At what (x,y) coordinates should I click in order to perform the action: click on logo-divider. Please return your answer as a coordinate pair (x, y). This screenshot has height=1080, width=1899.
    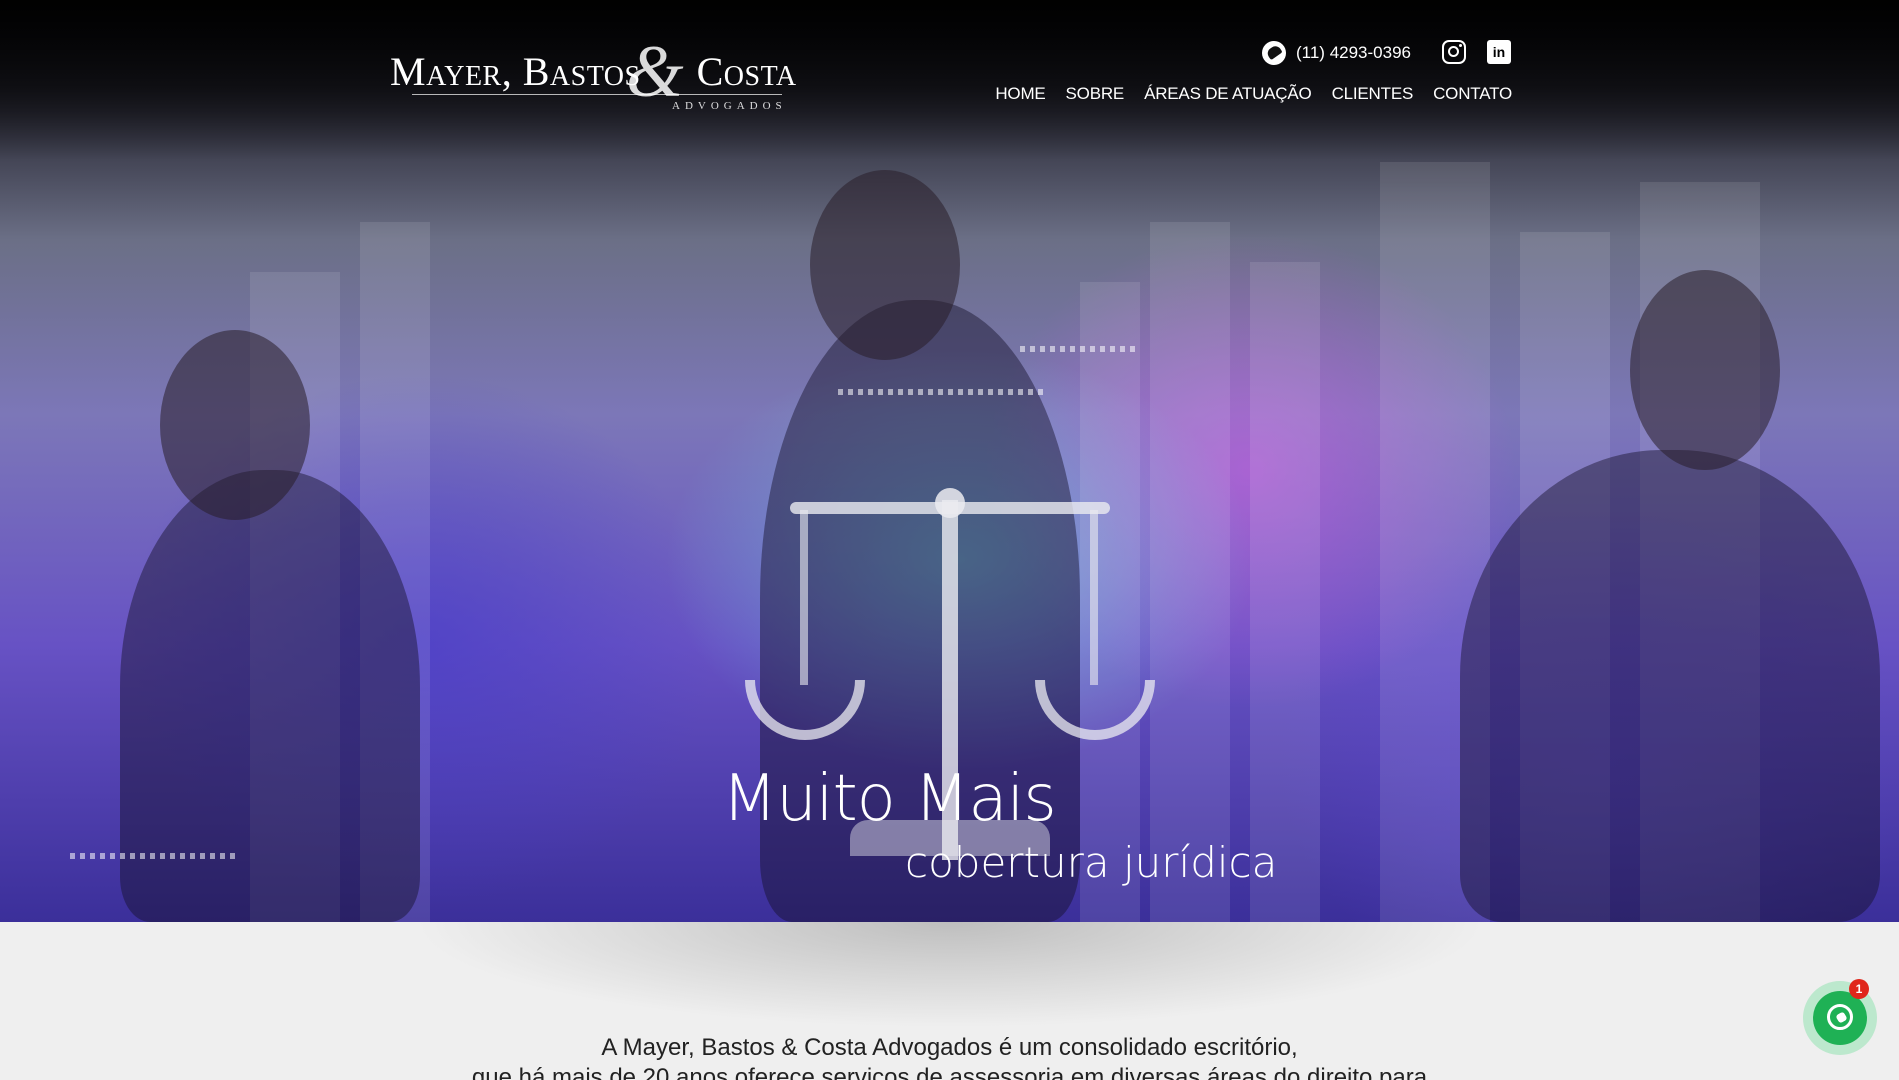
    Looking at the image, I should click on (597, 94).